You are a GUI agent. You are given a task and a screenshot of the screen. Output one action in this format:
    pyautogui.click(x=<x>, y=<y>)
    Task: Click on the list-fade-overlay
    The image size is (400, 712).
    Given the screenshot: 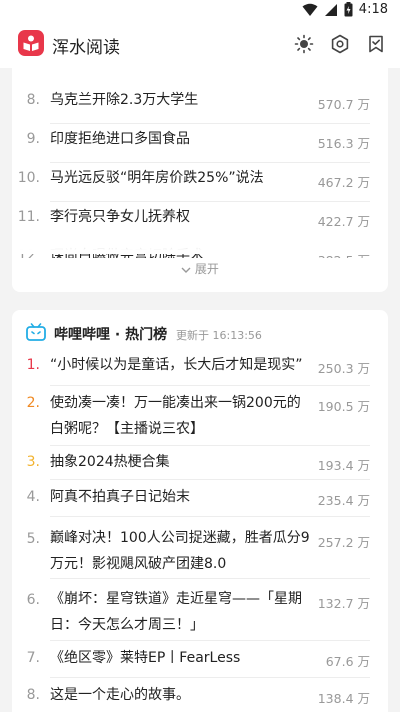 What is the action you would take?
    pyautogui.click(x=200, y=241)
    